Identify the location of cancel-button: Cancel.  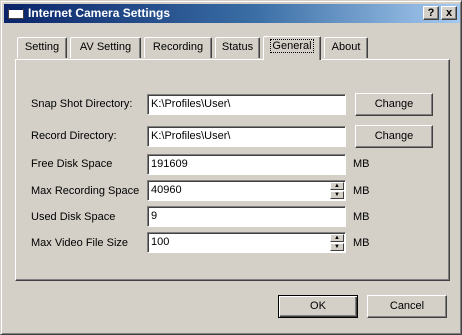
(407, 306).